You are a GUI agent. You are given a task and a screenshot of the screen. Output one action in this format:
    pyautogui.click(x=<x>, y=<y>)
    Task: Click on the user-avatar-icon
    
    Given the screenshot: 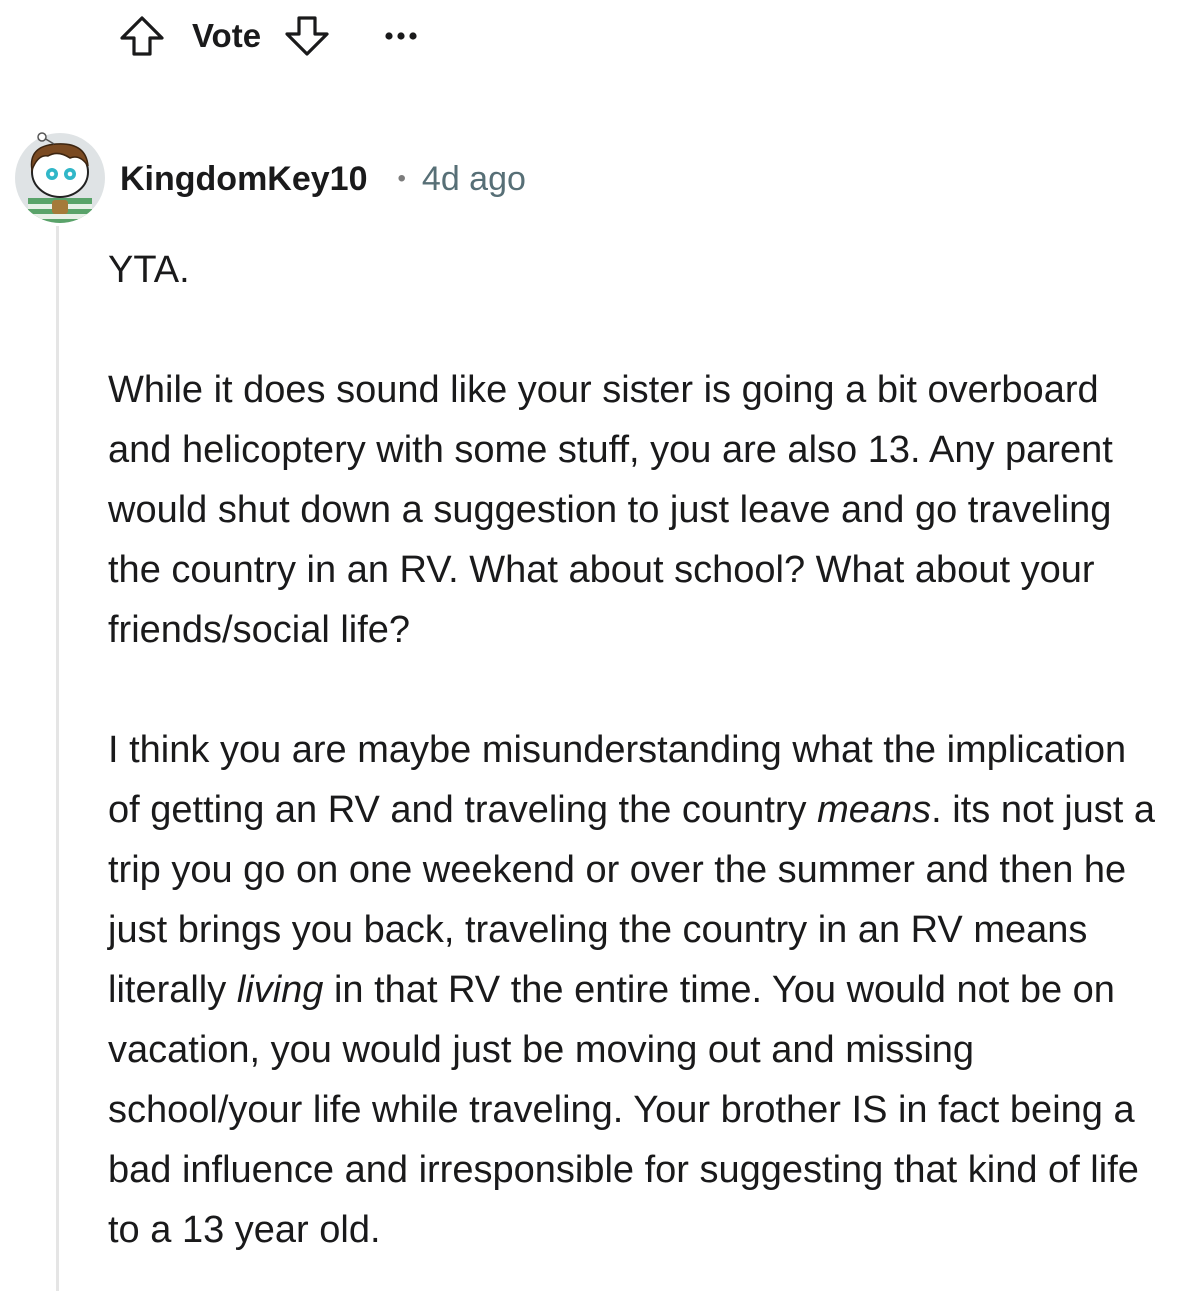 What is the action you would take?
    pyautogui.click(x=60, y=177)
    